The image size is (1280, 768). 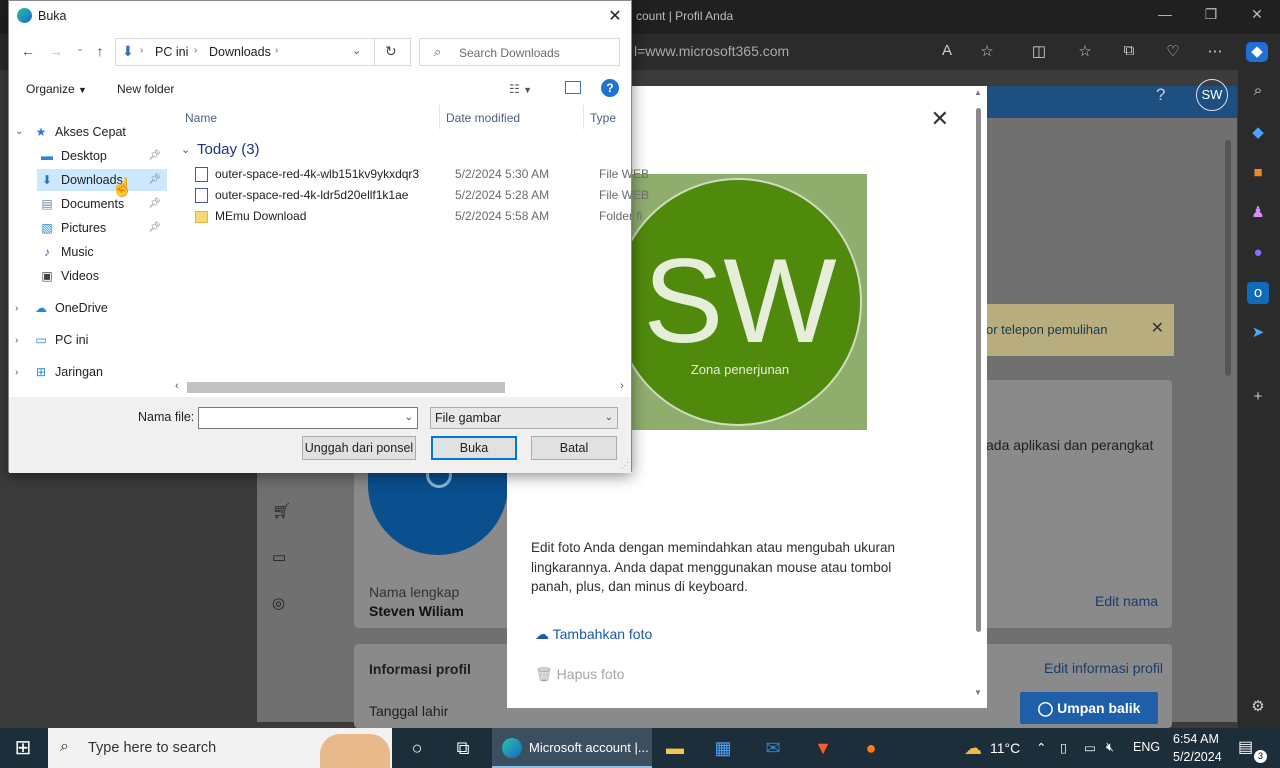 I want to click on horizontal-scrollbar: ‹ ›, so click(x=402, y=387).